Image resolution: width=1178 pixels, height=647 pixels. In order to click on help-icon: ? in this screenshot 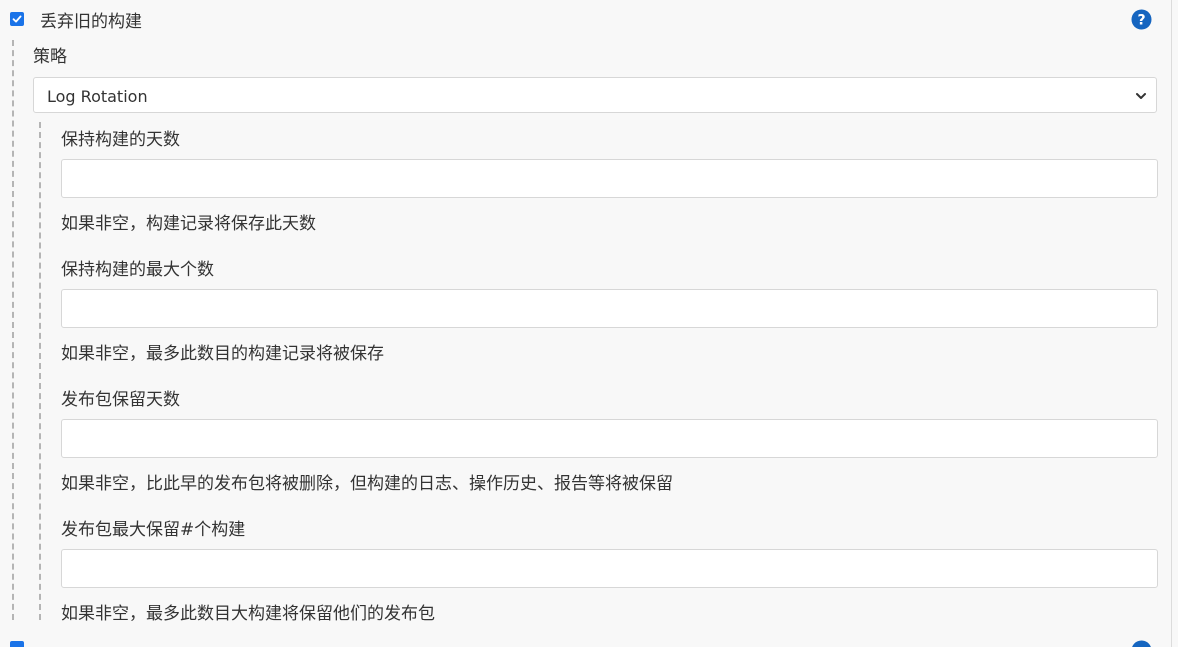, I will do `click(1141, 19)`.